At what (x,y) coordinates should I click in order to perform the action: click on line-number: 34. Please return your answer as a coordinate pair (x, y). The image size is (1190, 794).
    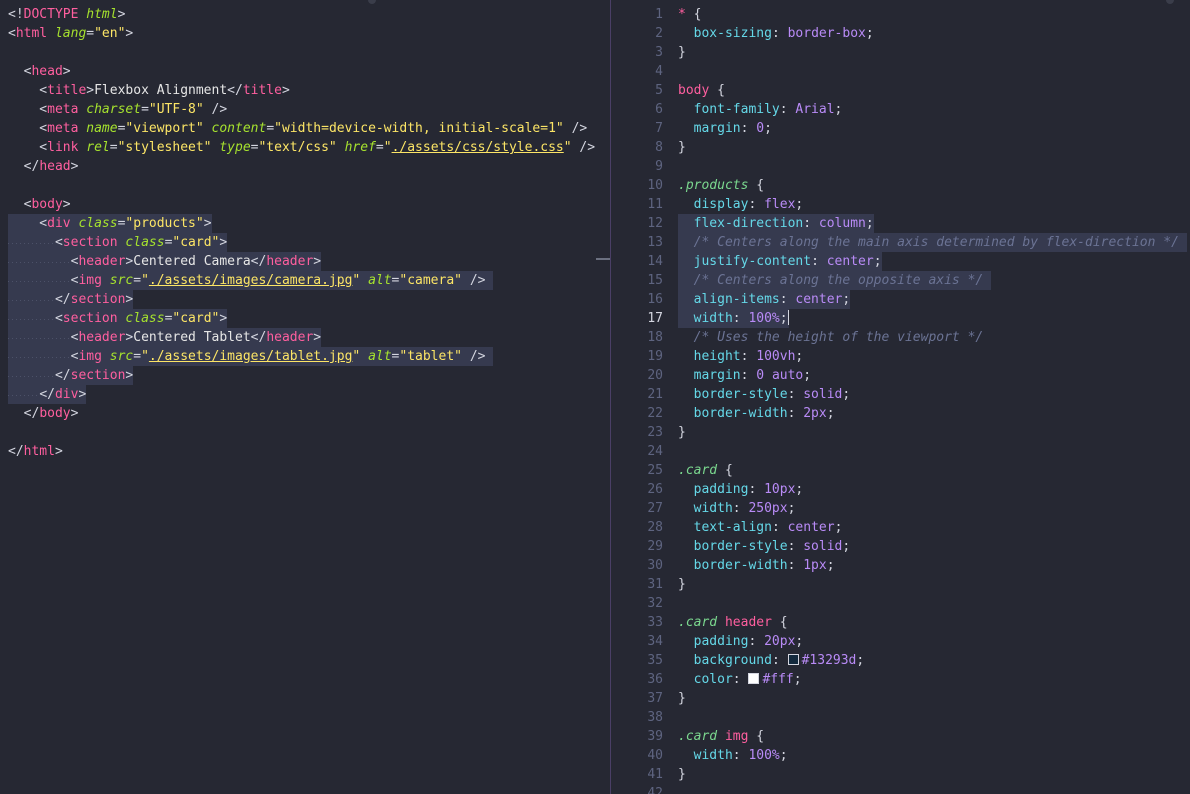
    Looking at the image, I should click on (637, 641).